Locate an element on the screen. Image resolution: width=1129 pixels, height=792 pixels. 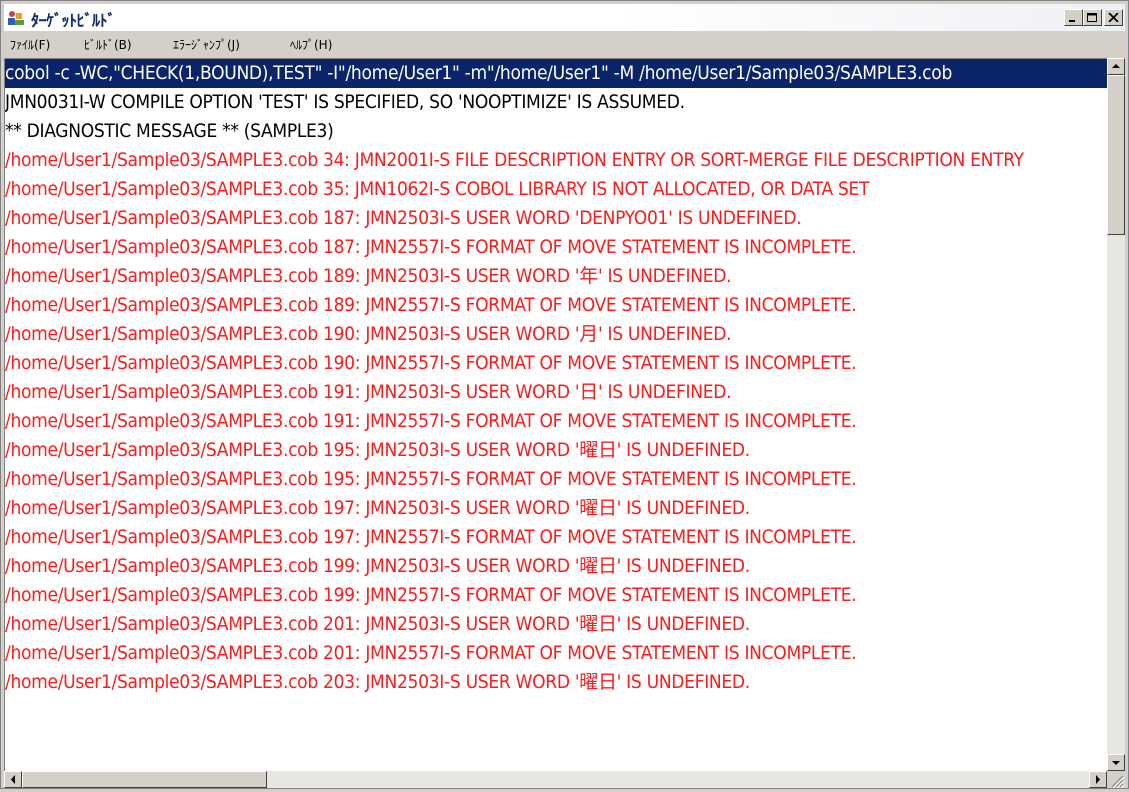
menu-help: ﾍﾙﾌﾟ(H) is located at coordinates (311, 44).